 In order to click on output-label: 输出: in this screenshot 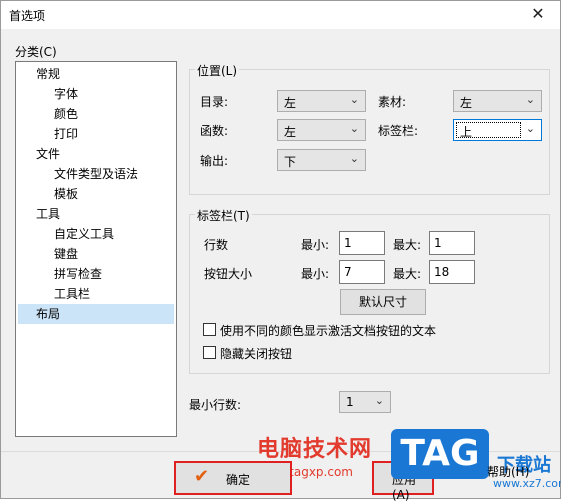, I will do `click(214, 161)`.